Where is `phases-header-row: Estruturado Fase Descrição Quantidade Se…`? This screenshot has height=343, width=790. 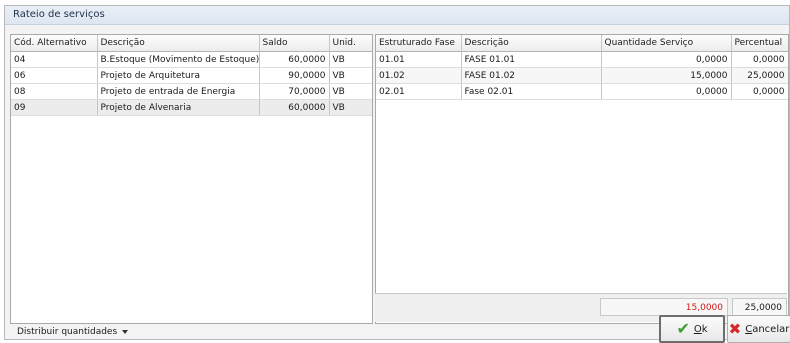 phases-header-row: Estruturado Fase Descrição Quantidade Se… is located at coordinates (582, 43).